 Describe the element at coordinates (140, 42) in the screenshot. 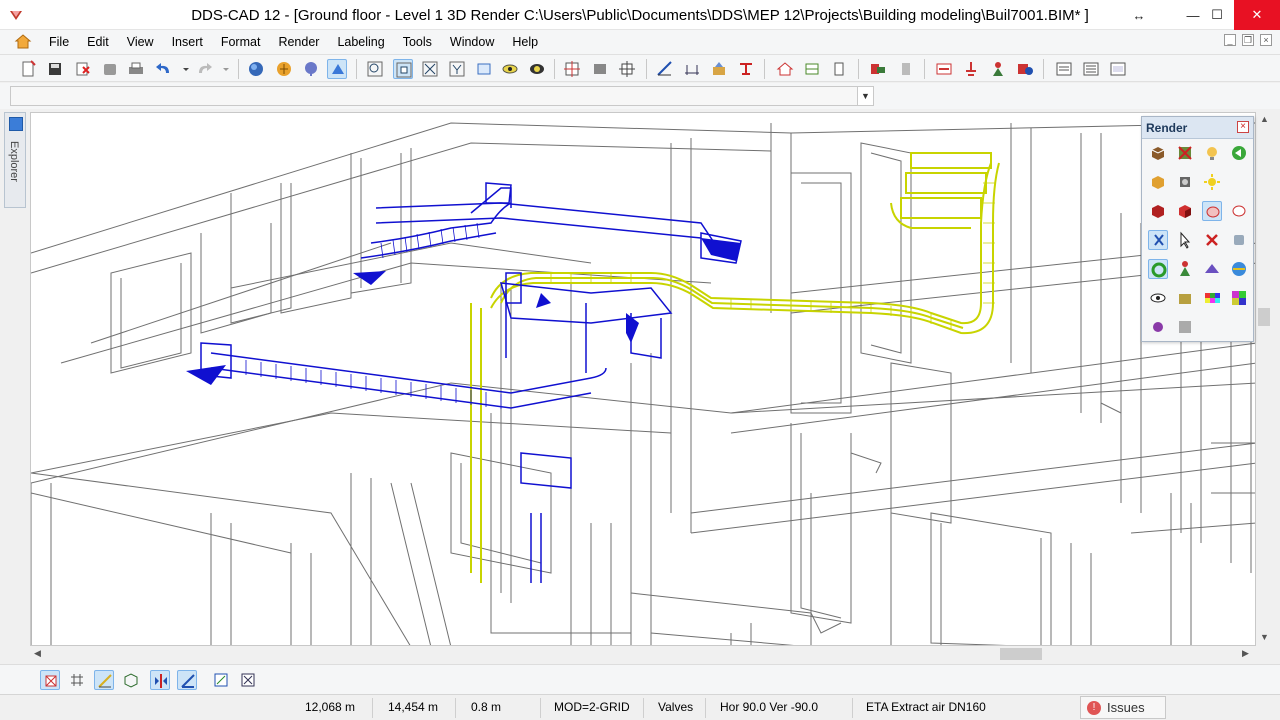

I see `menu-view: View` at that location.